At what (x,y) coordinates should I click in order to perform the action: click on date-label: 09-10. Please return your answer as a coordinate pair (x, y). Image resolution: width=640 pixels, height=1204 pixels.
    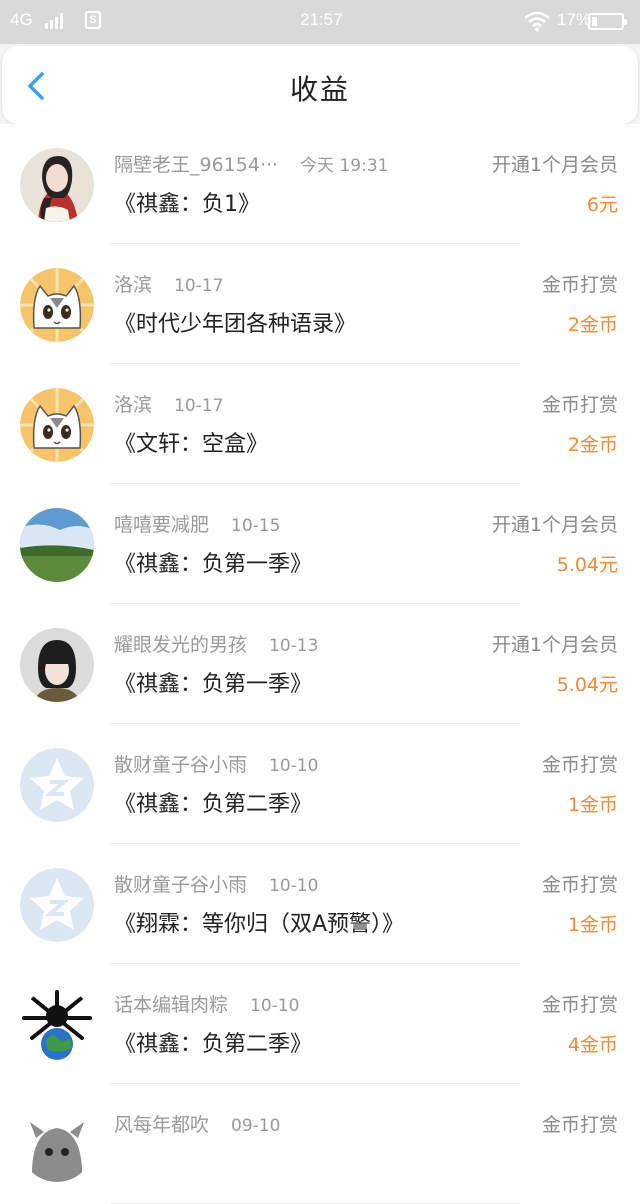
    Looking at the image, I should click on (256, 1126).